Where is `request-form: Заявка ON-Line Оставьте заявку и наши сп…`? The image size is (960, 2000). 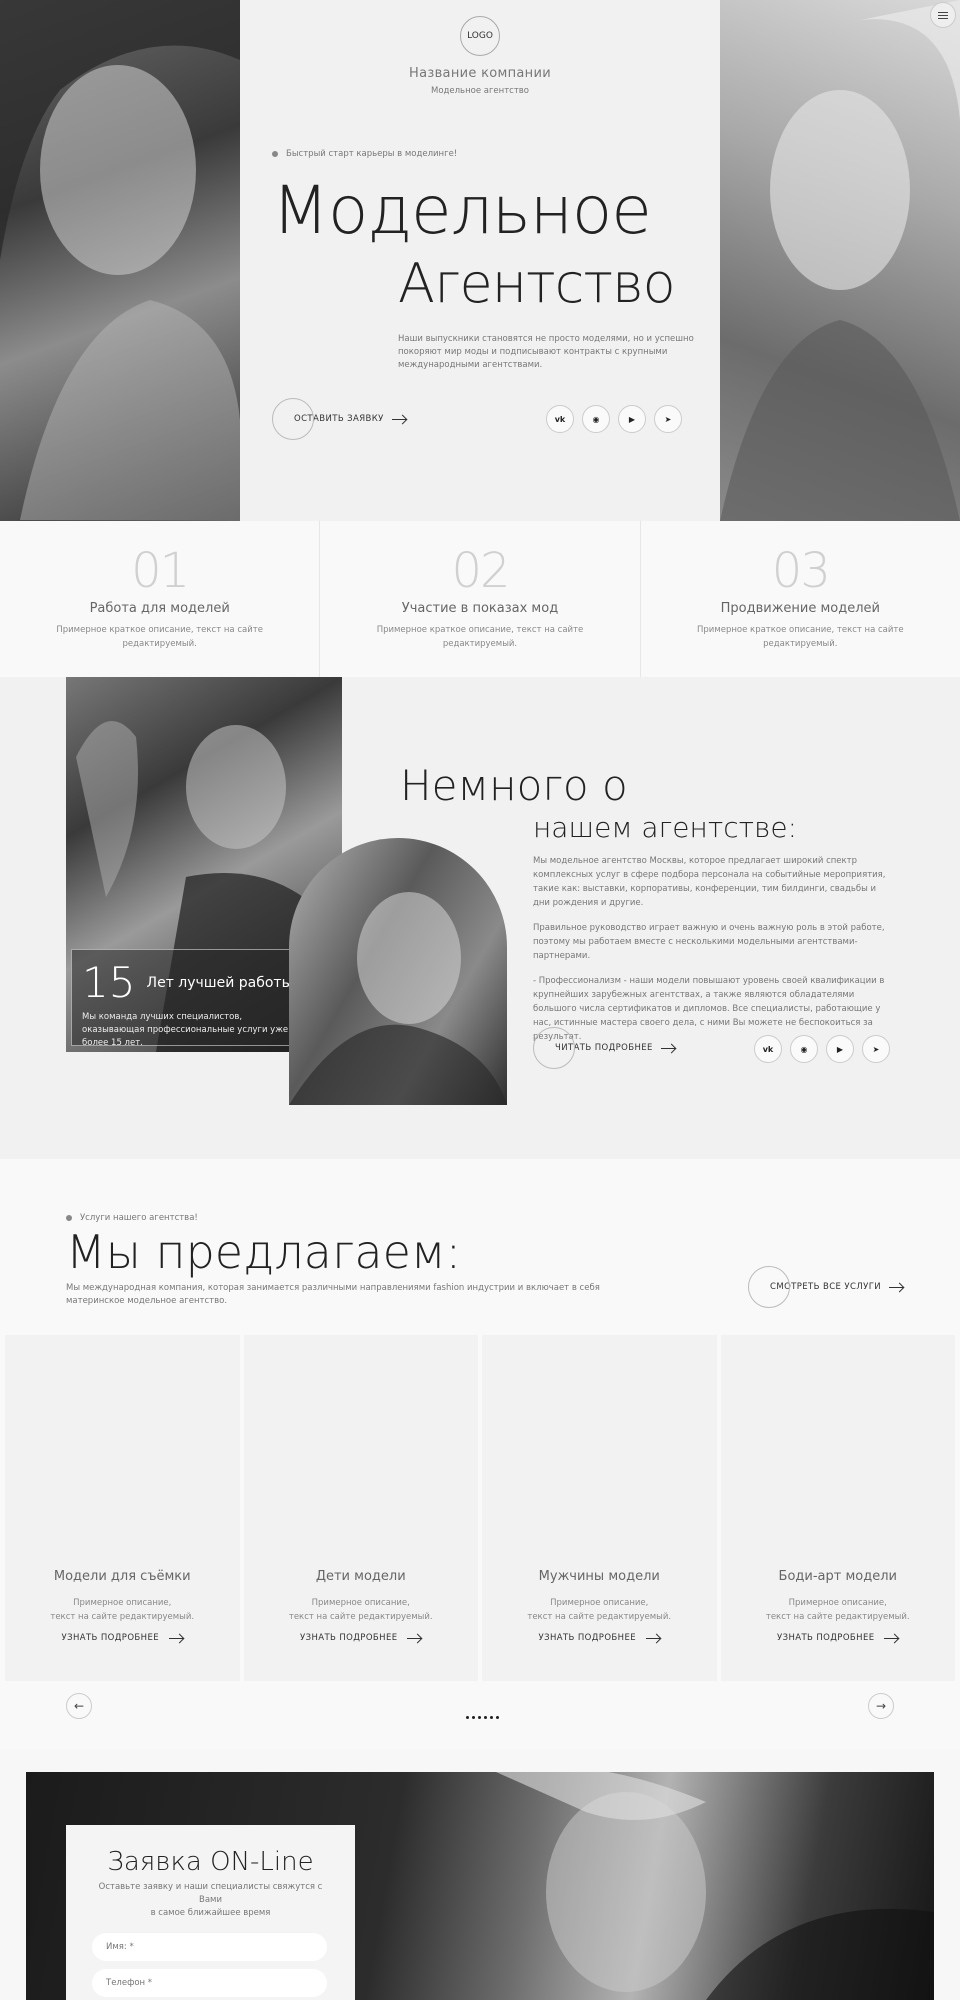
request-form: Заявка ON-Line Оставьте заявку и наши сп… is located at coordinates (210, 1912).